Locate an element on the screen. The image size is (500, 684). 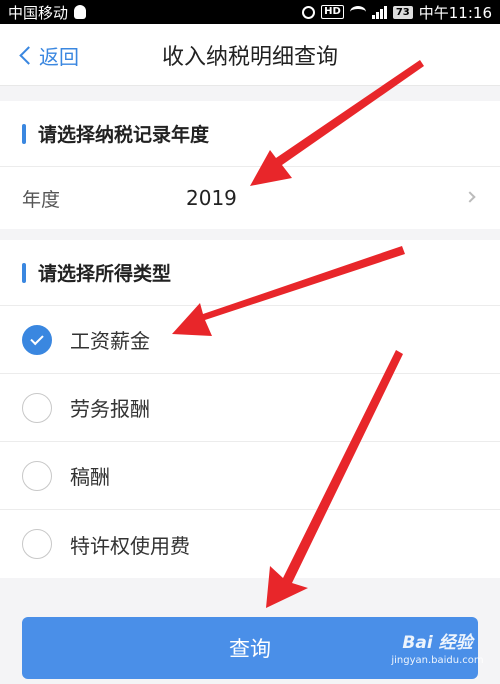
option-label: 稿酬 is located at coordinates (90, 477).